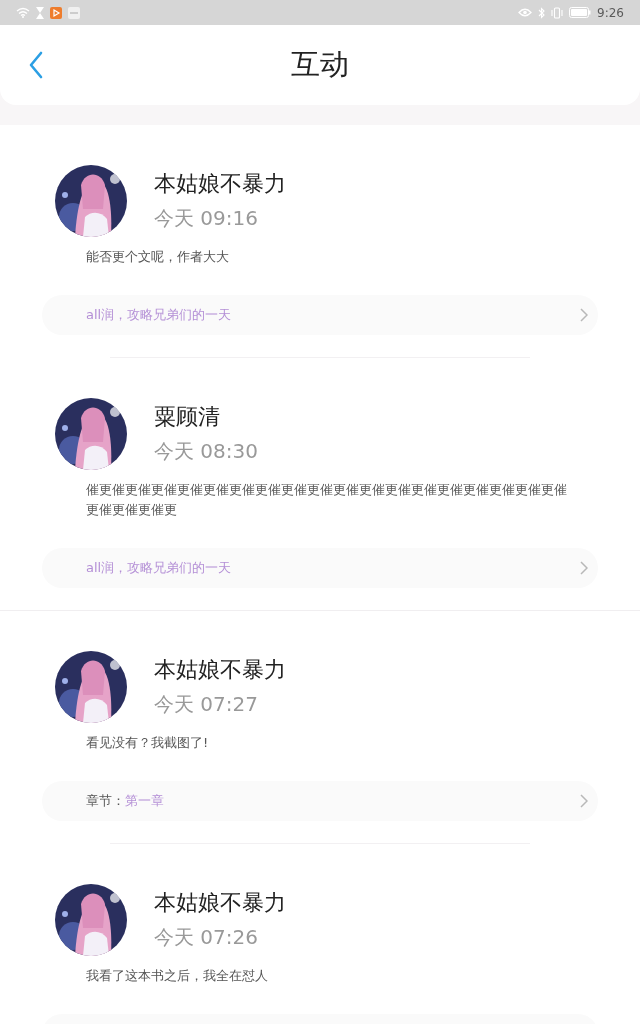  Describe the element at coordinates (187, 417) in the screenshot. I see `user-name: 粟顾清` at that location.